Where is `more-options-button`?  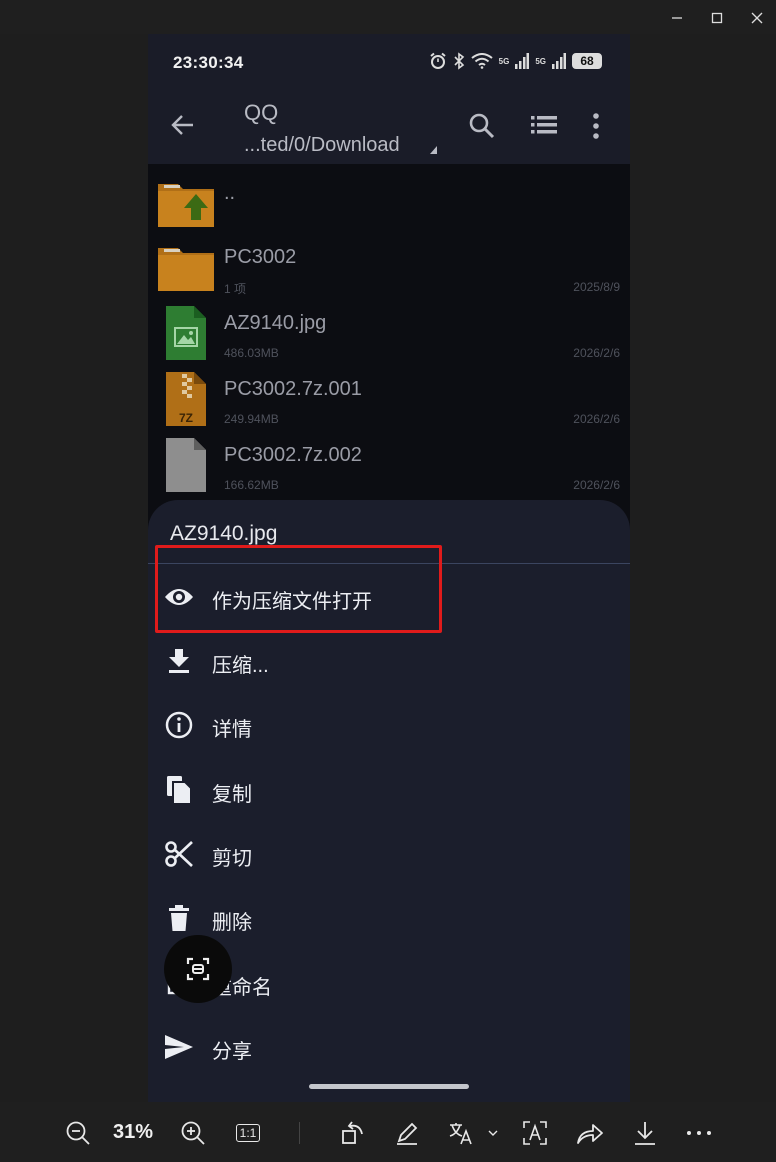
more-options-button is located at coordinates (596, 128).